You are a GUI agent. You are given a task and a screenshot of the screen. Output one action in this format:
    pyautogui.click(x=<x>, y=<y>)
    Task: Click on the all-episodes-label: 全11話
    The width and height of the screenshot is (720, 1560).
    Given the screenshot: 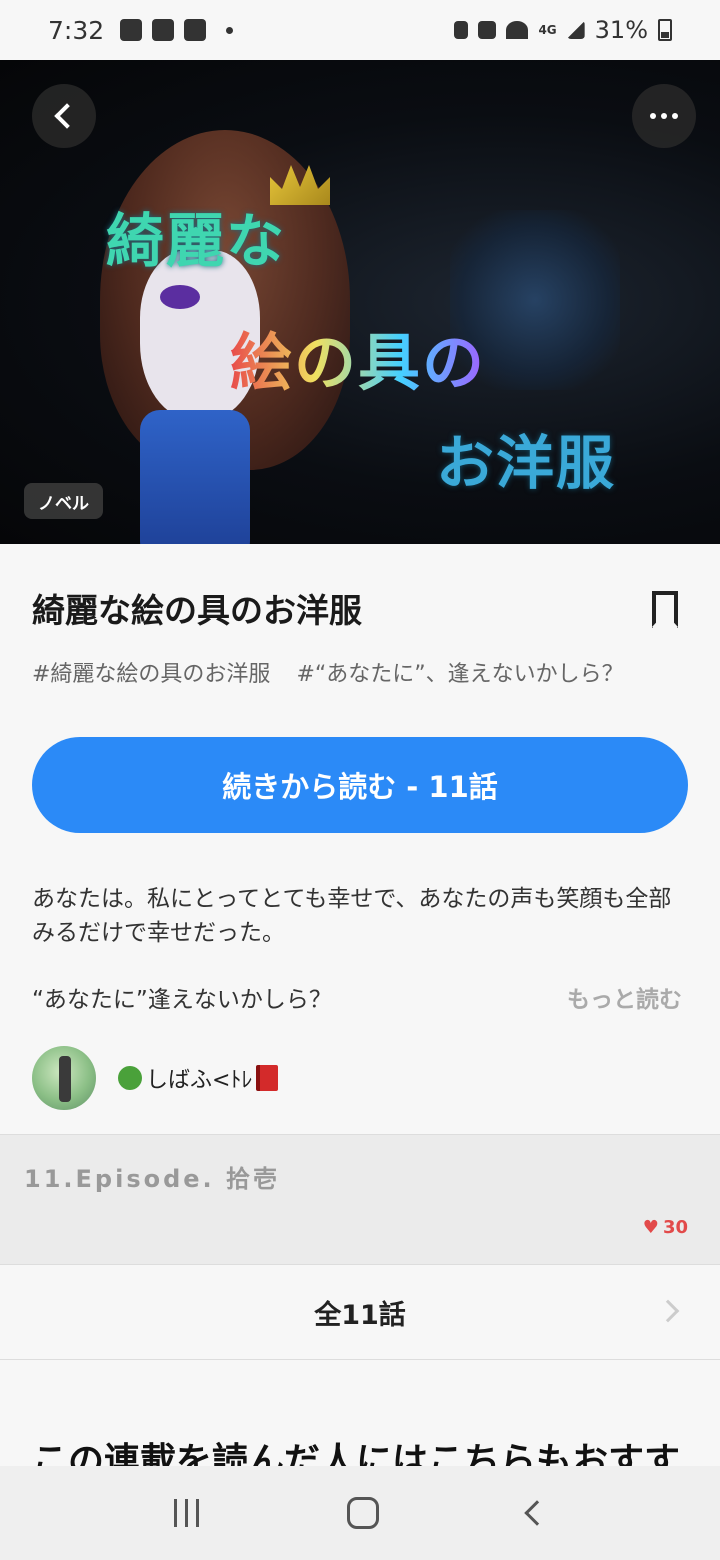 What is the action you would take?
    pyautogui.click(x=360, y=1315)
    